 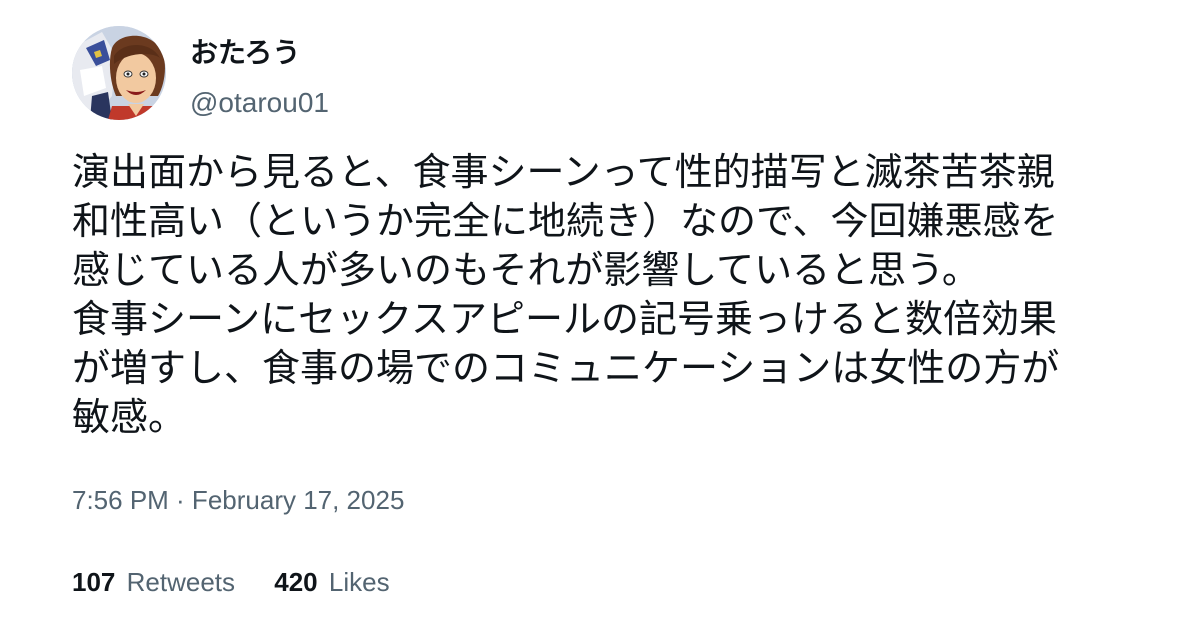 What do you see at coordinates (181, 582) in the screenshot?
I see `retweets-label: Retweets` at bounding box center [181, 582].